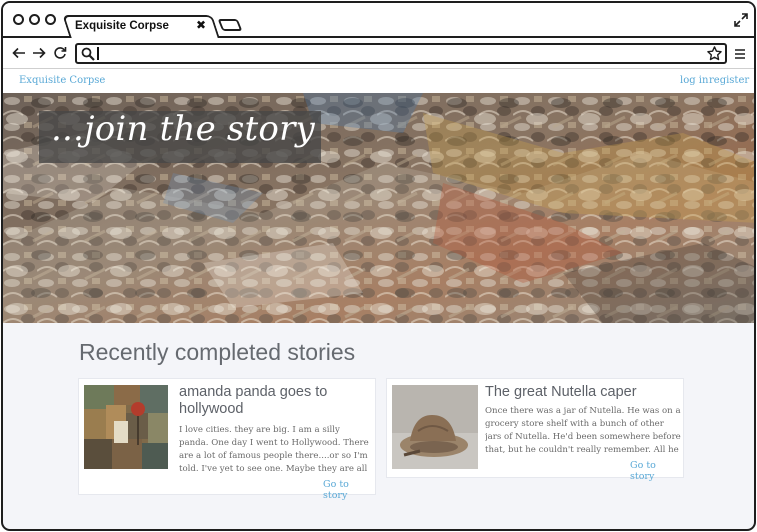 The width and height of the screenshot is (757, 532). What do you see at coordinates (217, 352) in the screenshot?
I see `section-title: Recently completed stories` at bounding box center [217, 352].